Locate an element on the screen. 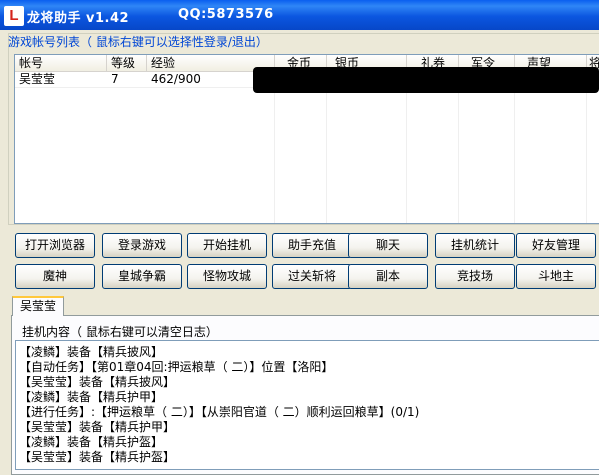  cell-exp: 462/900 is located at coordinates (176, 79).